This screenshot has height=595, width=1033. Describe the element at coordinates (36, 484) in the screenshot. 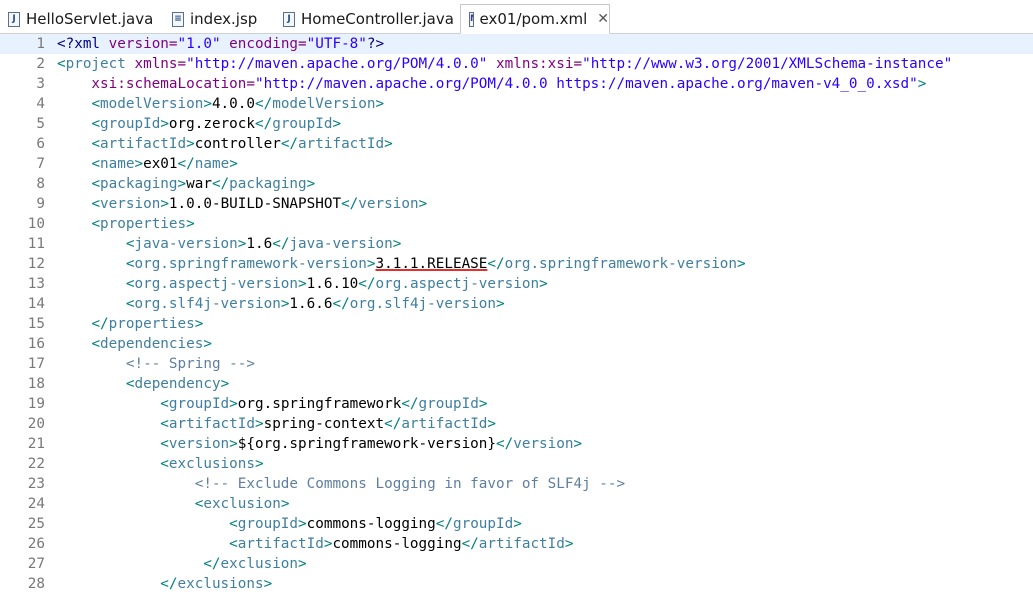

I see `line-number: 23` at that location.